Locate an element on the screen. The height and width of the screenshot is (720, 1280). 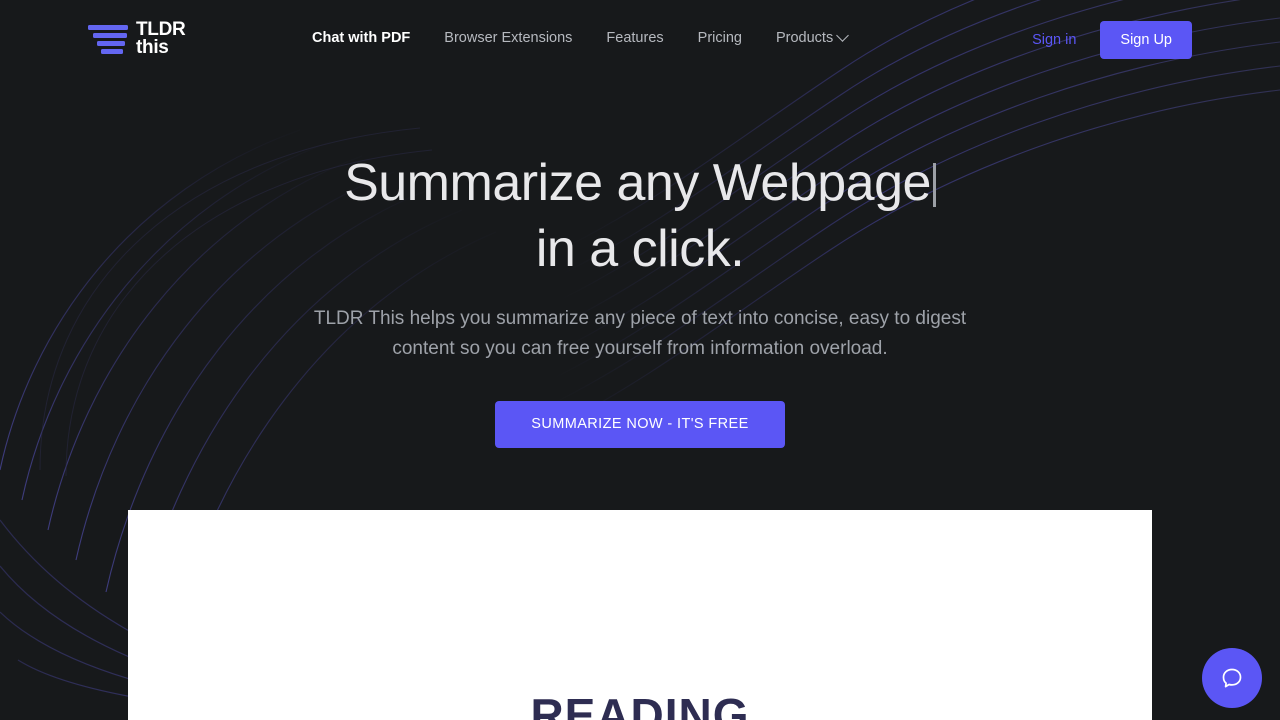
auth-area: Sign in Sign Up is located at coordinates (1111, 40).